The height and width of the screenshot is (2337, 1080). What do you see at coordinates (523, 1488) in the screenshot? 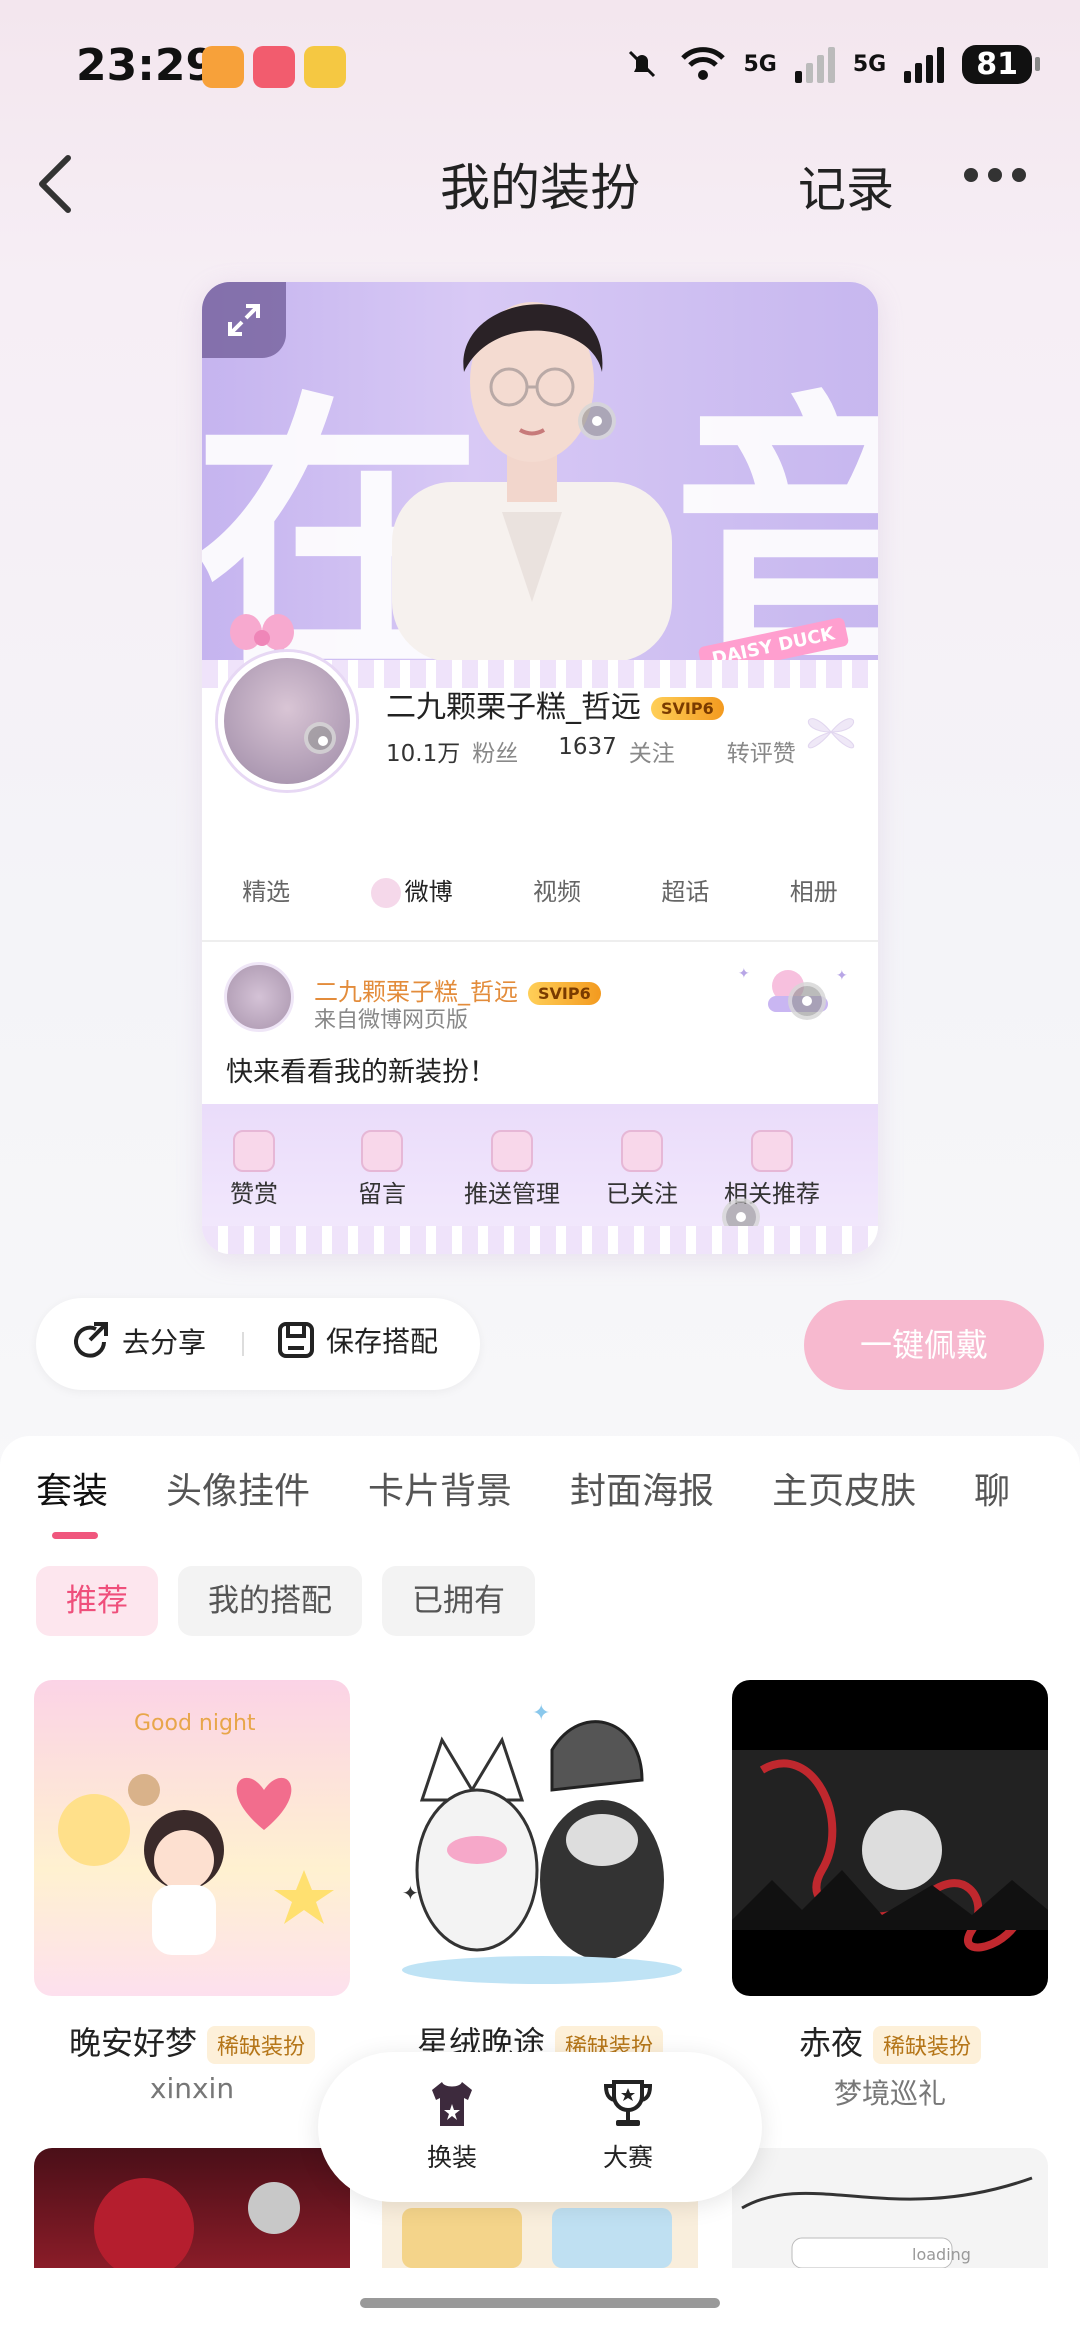
I see `category-tabs: 套装 头像挂件 卡片背景 封面海报 主页皮肤 聊` at bounding box center [523, 1488].